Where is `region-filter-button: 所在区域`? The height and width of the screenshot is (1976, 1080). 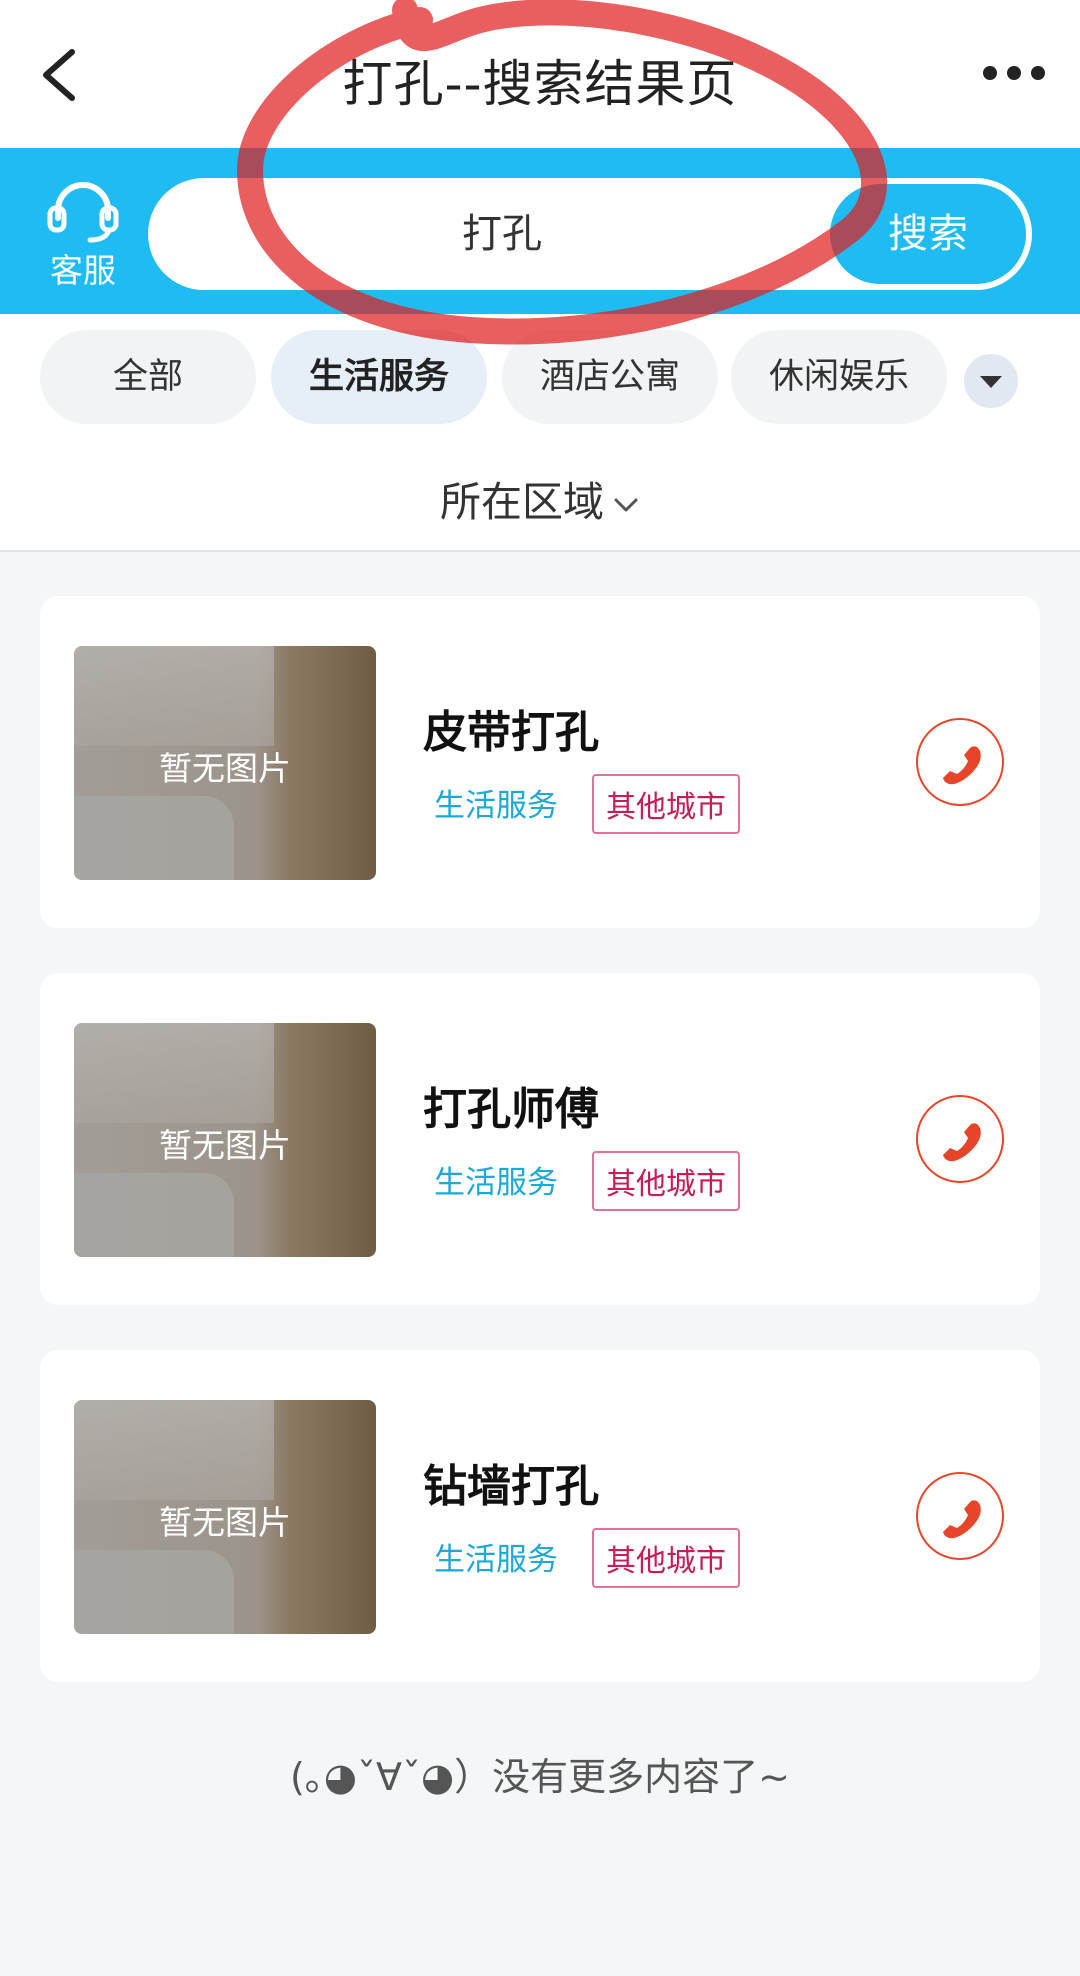
region-filter-button: 所在区域 is located at coordinates (540, 498).